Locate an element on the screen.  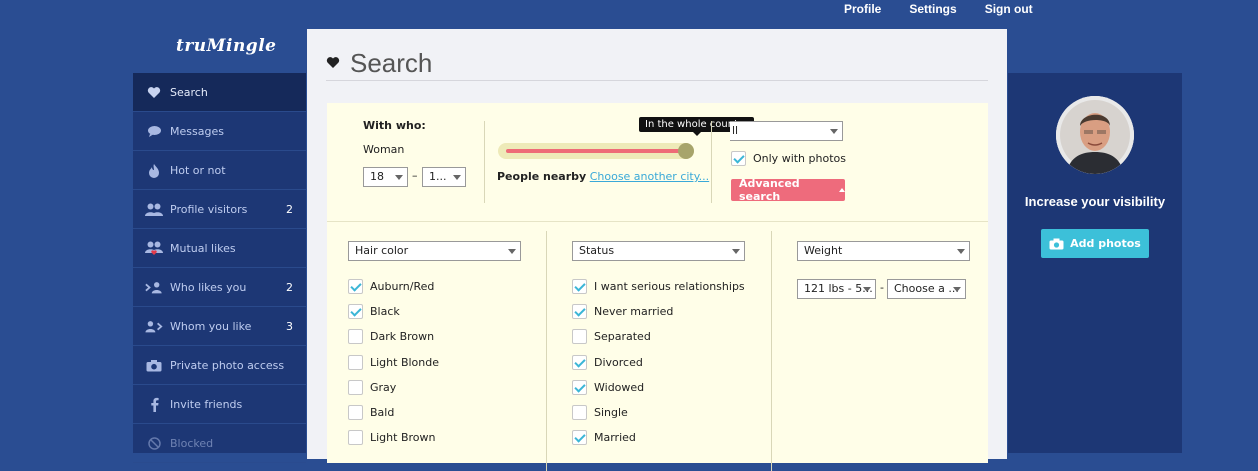
sidebar-item-label: Whom you like is located at coordinates (211, 326).